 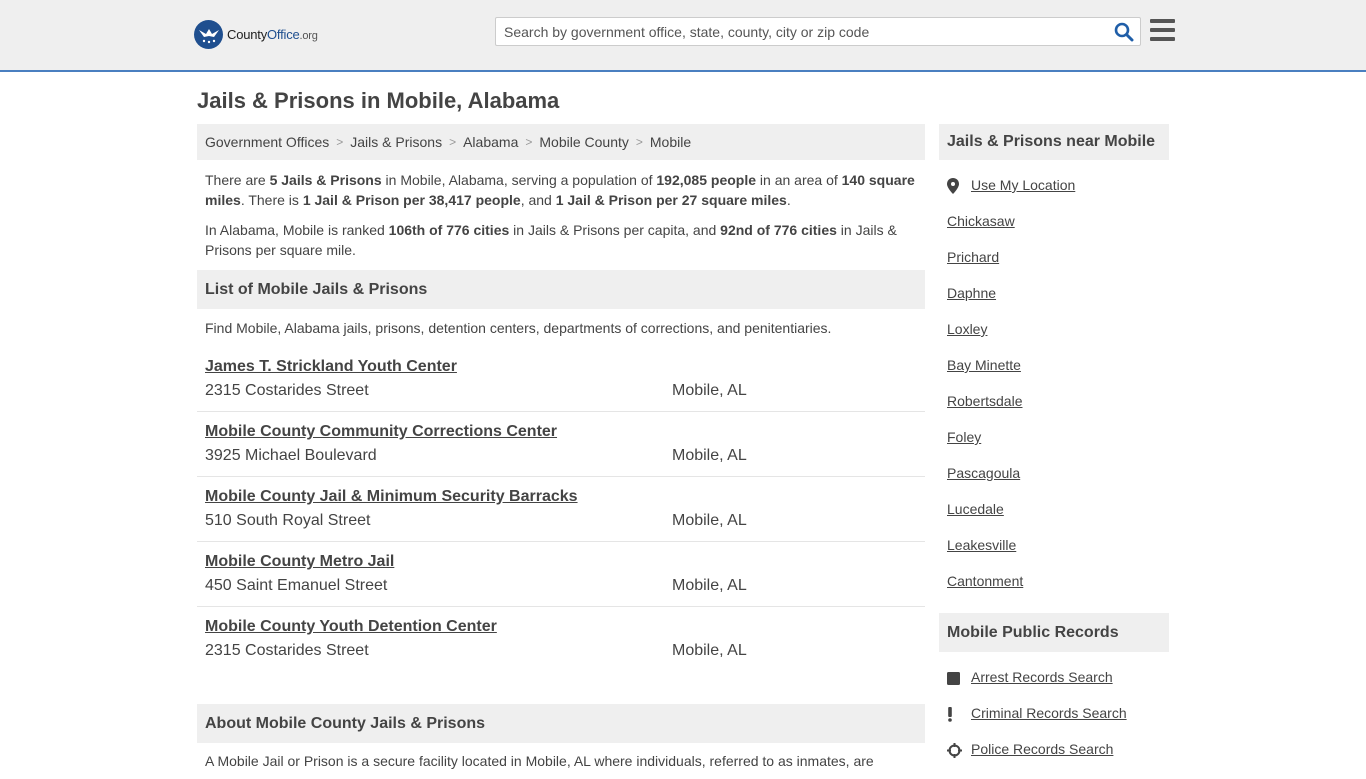 I want to click on use-location-item: Use My Location, so click(x=1058, y=195).